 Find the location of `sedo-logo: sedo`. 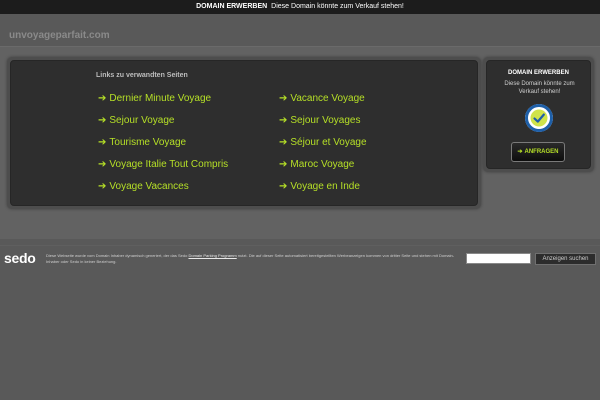

sedo-logo: sedo is located at coordinates (20, 258).